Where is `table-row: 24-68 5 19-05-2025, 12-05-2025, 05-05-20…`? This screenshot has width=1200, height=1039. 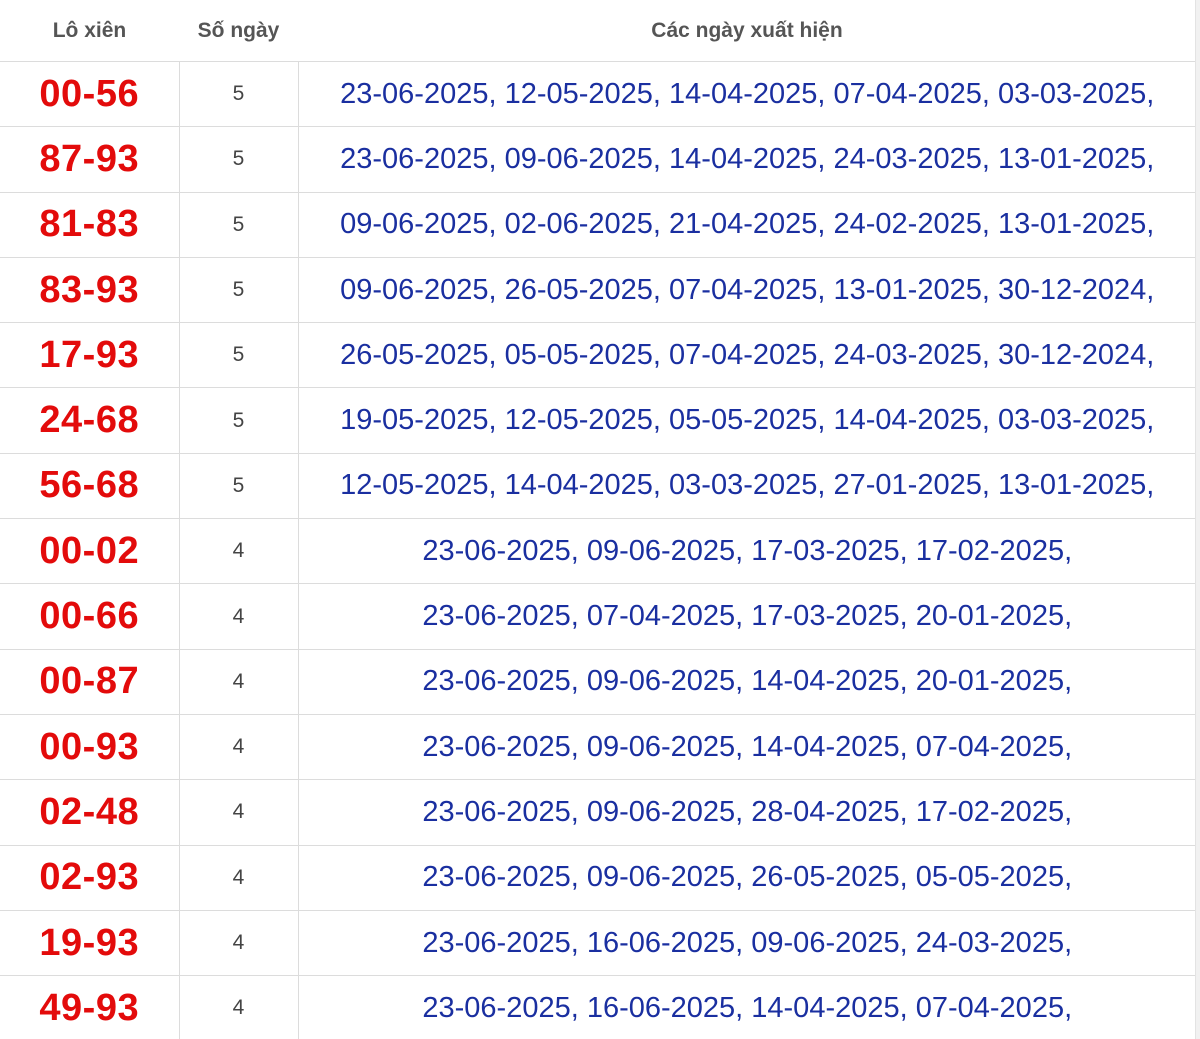 table-row: 24-68 5 19-05-2025, 12-05-2025, 05-05-20… is located at coordinates (598, 420).